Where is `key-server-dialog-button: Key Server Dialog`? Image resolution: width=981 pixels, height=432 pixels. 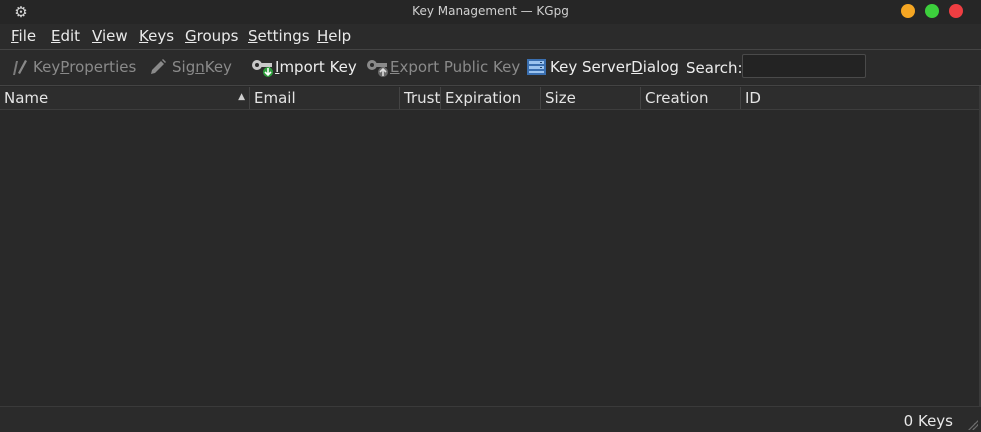 key-server-dialog-button: Key Server Dialog is located at coordinates (602, 67).